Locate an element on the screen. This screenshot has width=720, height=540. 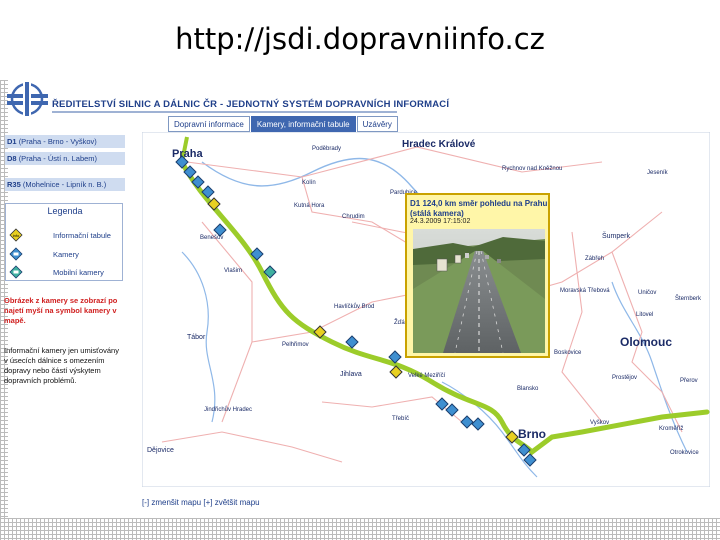
slide-grid-bottom is located at coordinates (360, 529).